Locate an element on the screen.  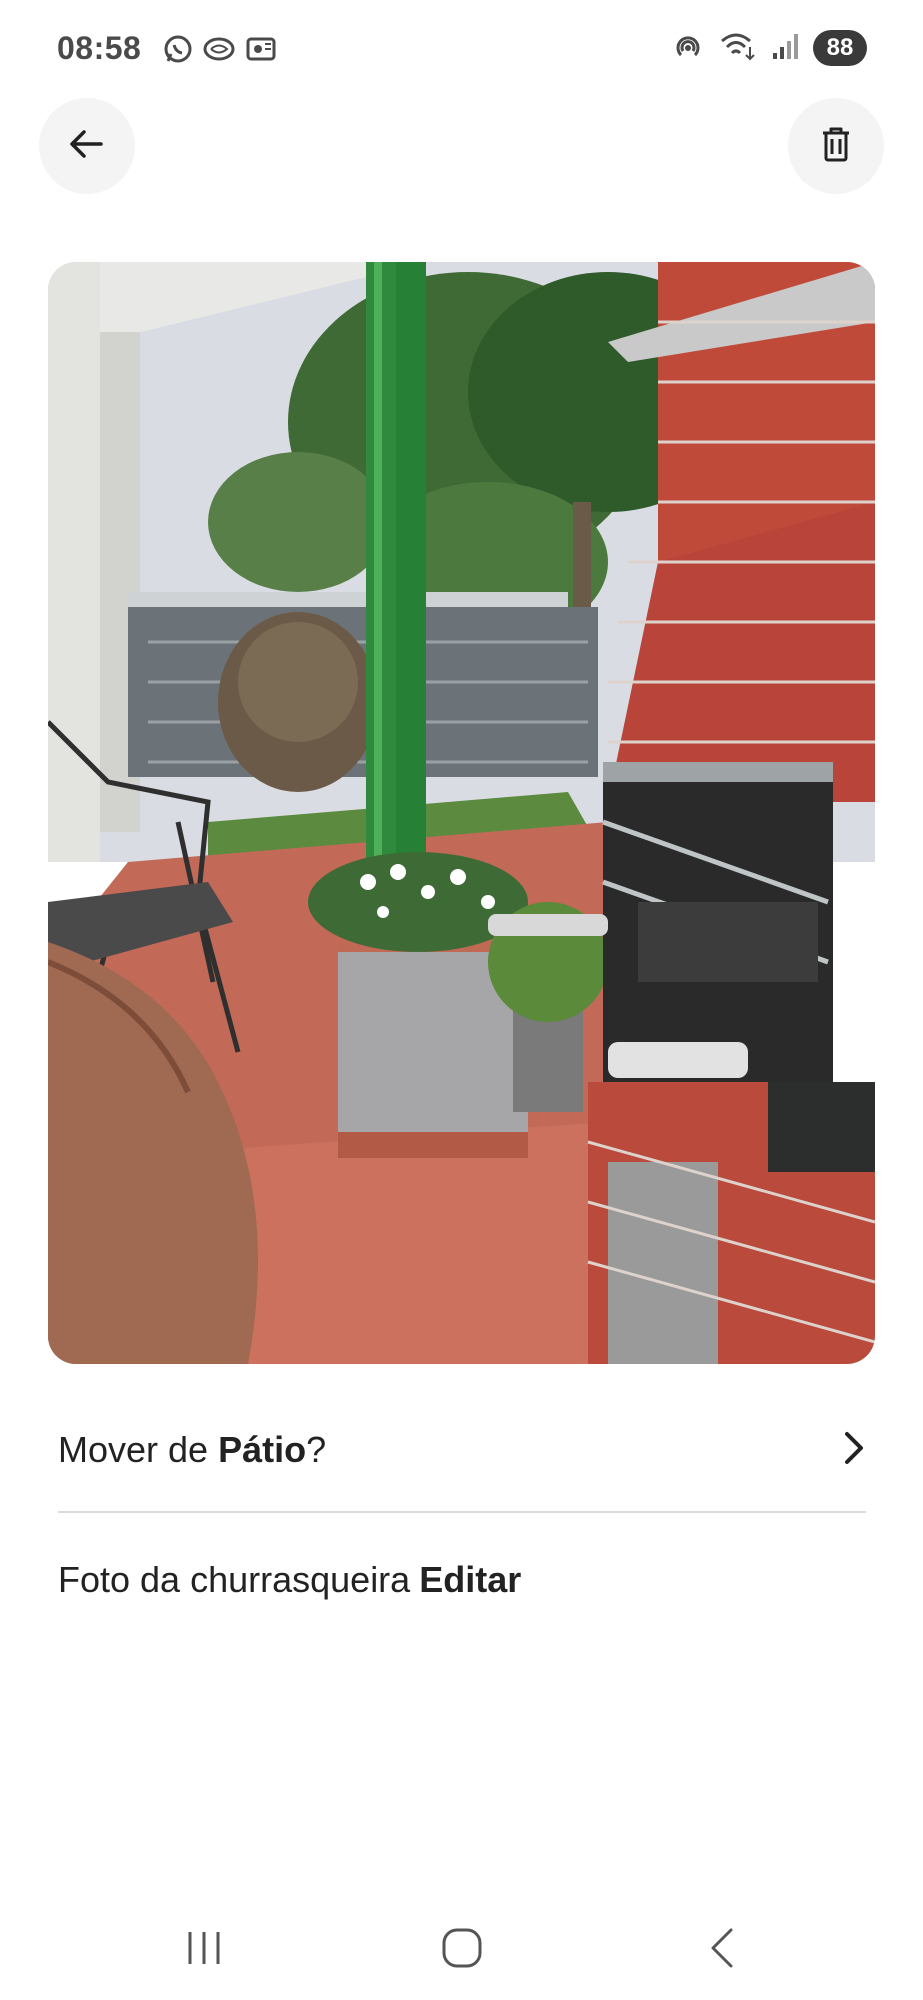
arrow-left-icon is located at coordinates (87, 146).